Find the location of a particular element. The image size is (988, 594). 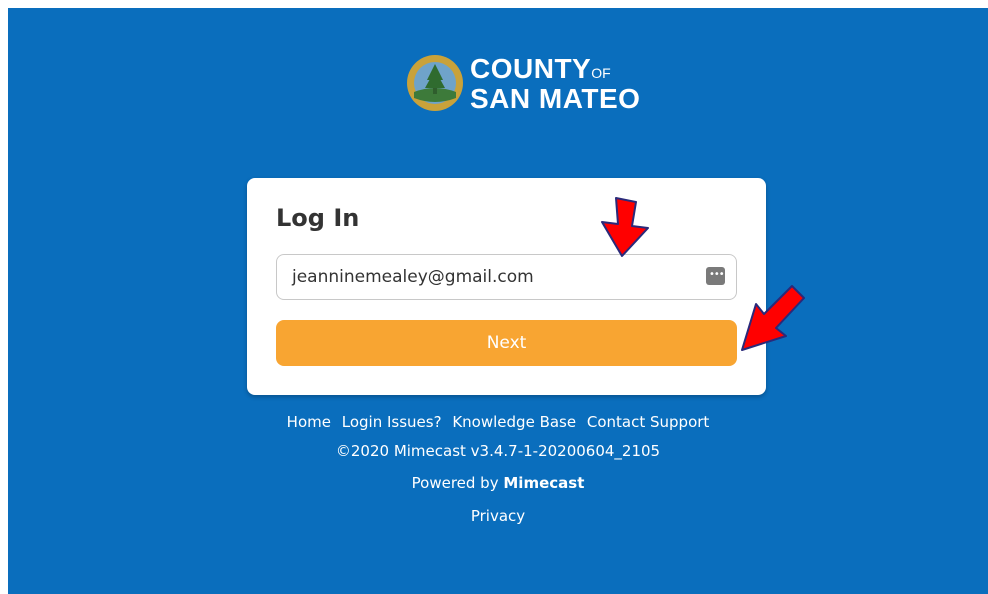

powered-prefix: Powered by is located at coordinates (455, 483).